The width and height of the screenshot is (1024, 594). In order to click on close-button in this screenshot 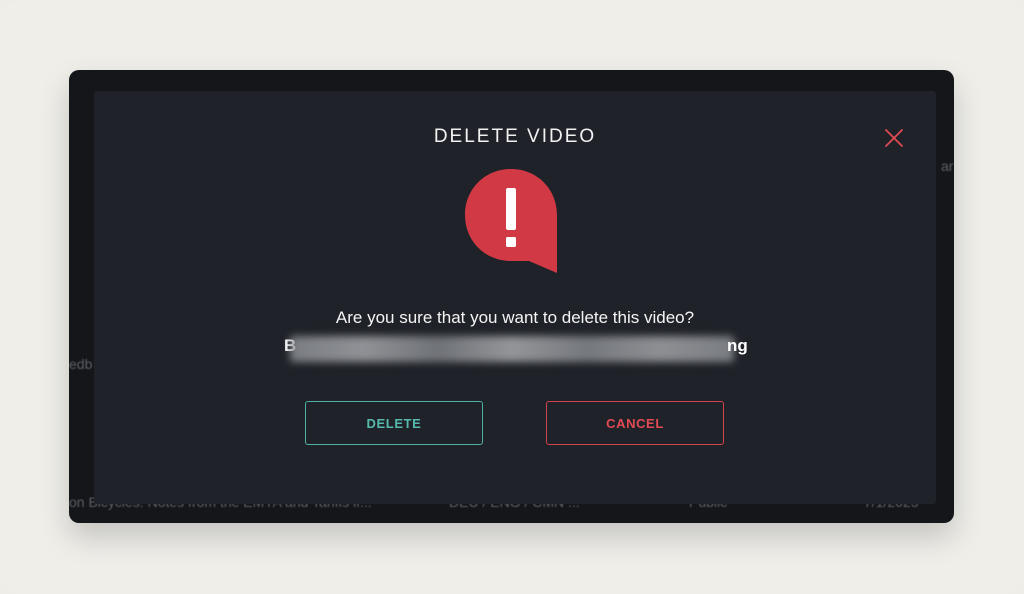, I will do `click(894, 138)`.